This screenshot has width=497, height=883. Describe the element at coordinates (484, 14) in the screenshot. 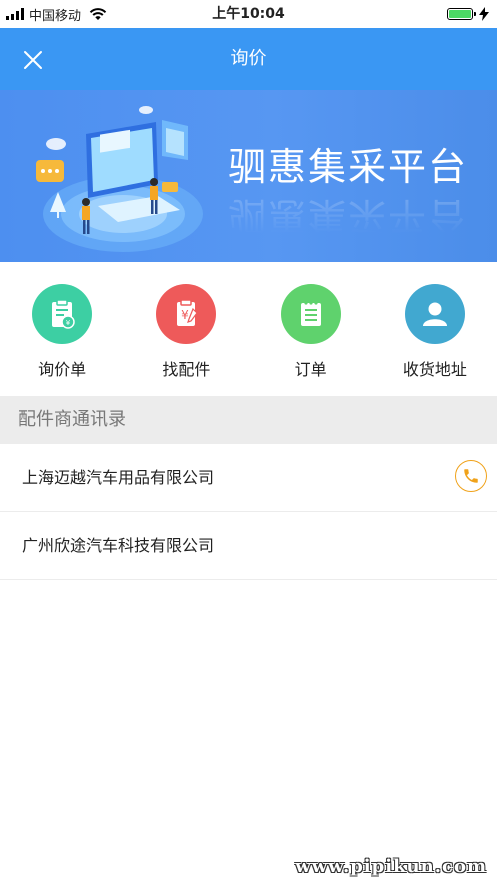

I see `charging-bolt-icon` at that location.